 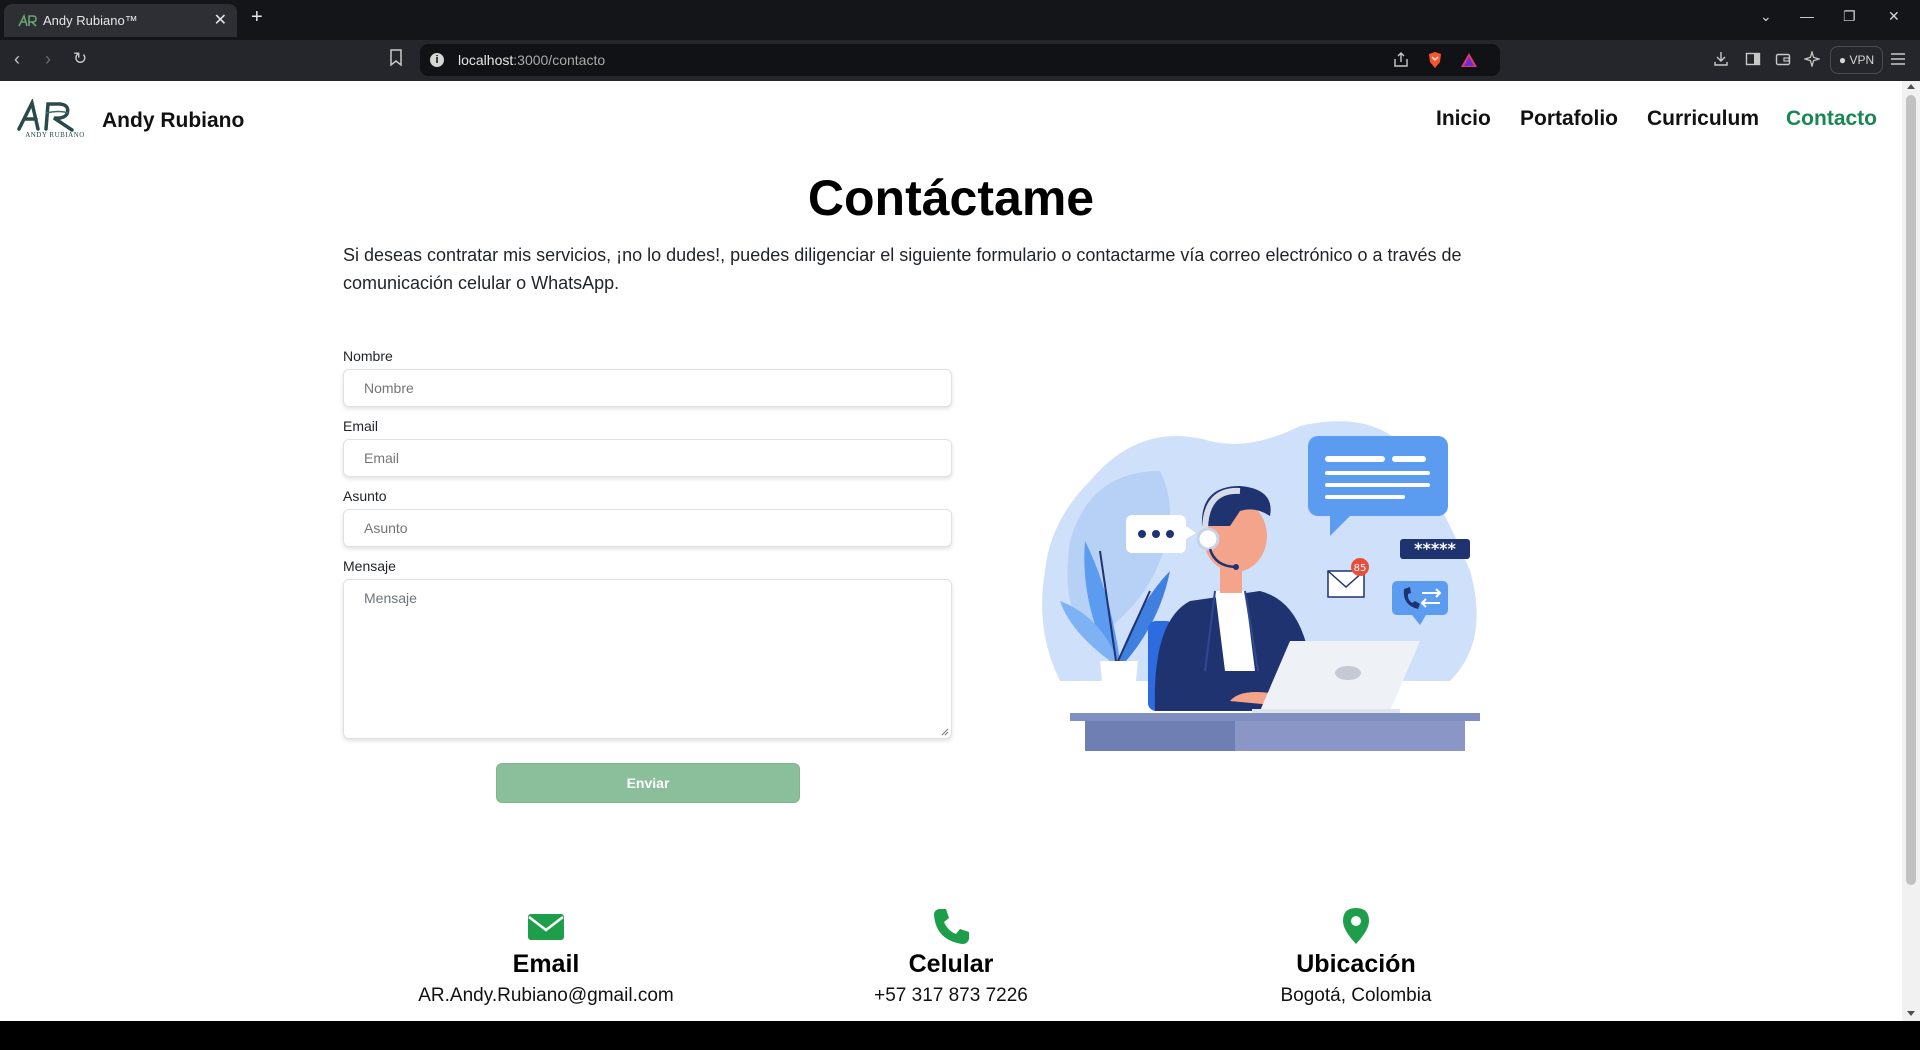 I want to click on phone-icon, so click(x=951, y=926).